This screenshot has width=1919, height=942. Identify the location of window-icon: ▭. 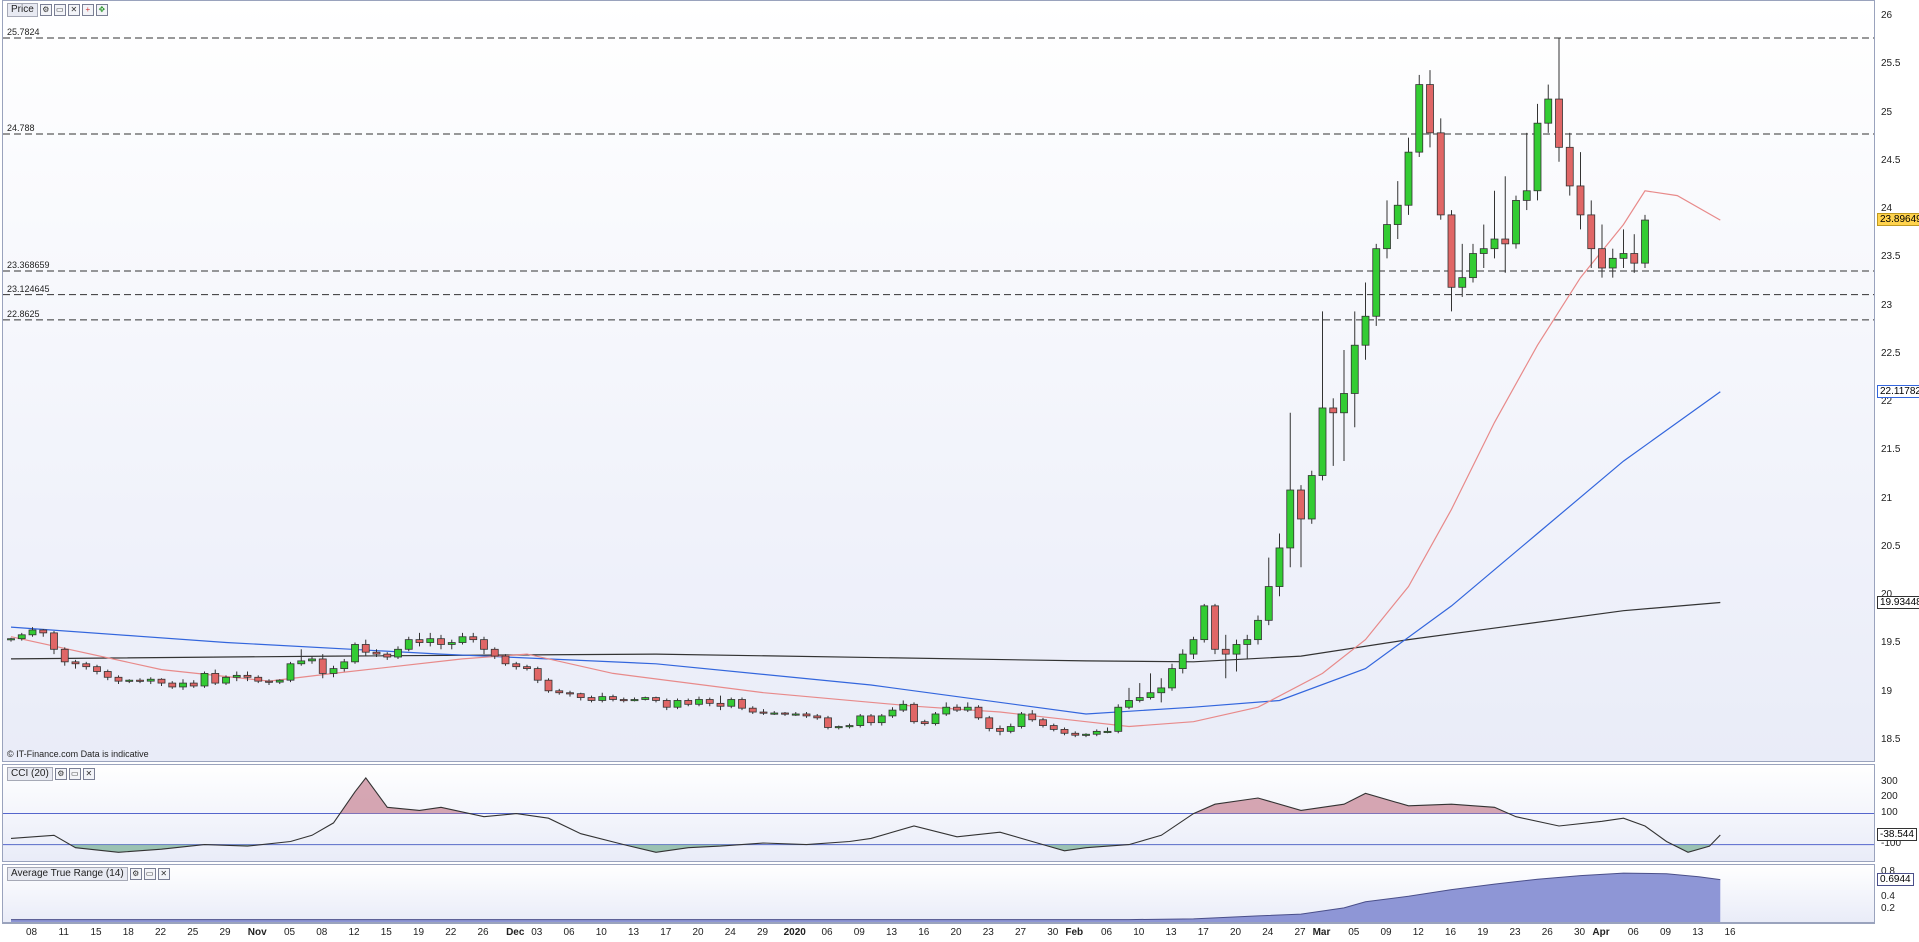
(74, 774).